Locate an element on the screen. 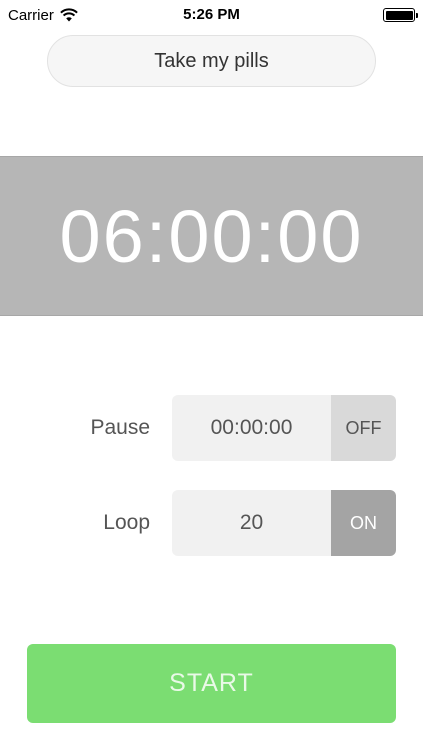 The height and width of the screenshot is (750, 423). loop-count-field: 20 is located at coordinates (251, 523).